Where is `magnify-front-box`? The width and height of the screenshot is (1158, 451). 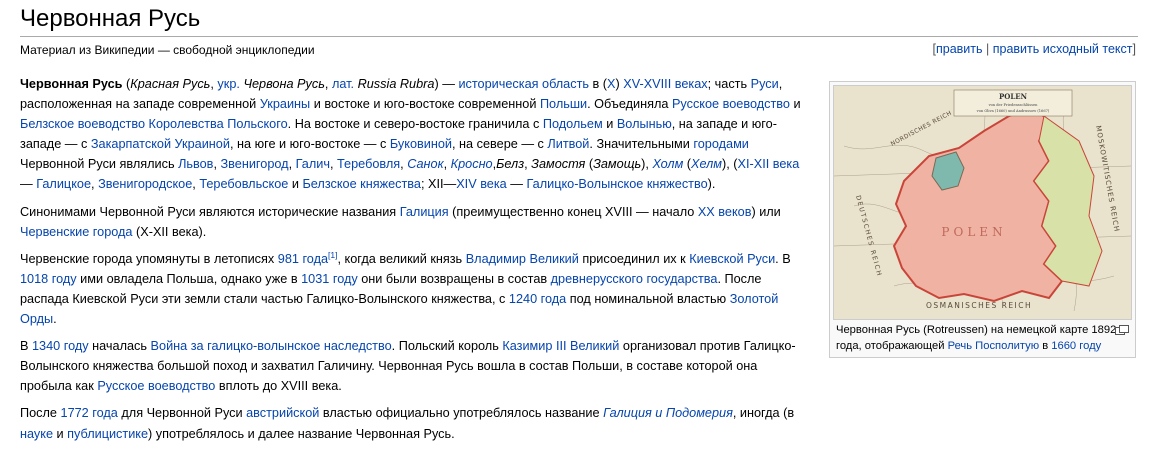 magnify-front-box is located at coordinates (1124, 329).